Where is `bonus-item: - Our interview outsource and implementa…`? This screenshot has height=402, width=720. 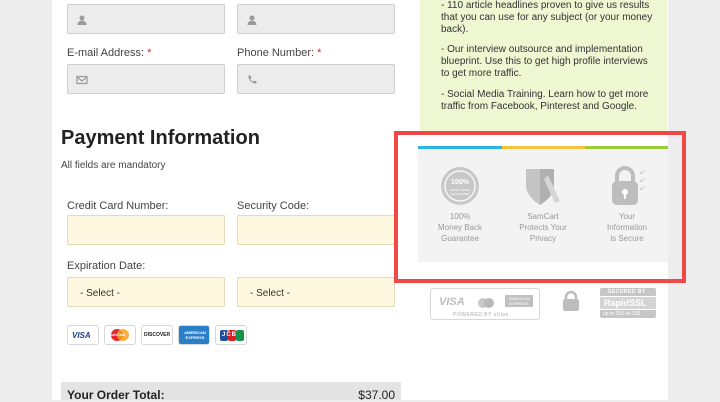 bonus-item: - Our interview outsource and implementa… is located at coordinates (544, 61).